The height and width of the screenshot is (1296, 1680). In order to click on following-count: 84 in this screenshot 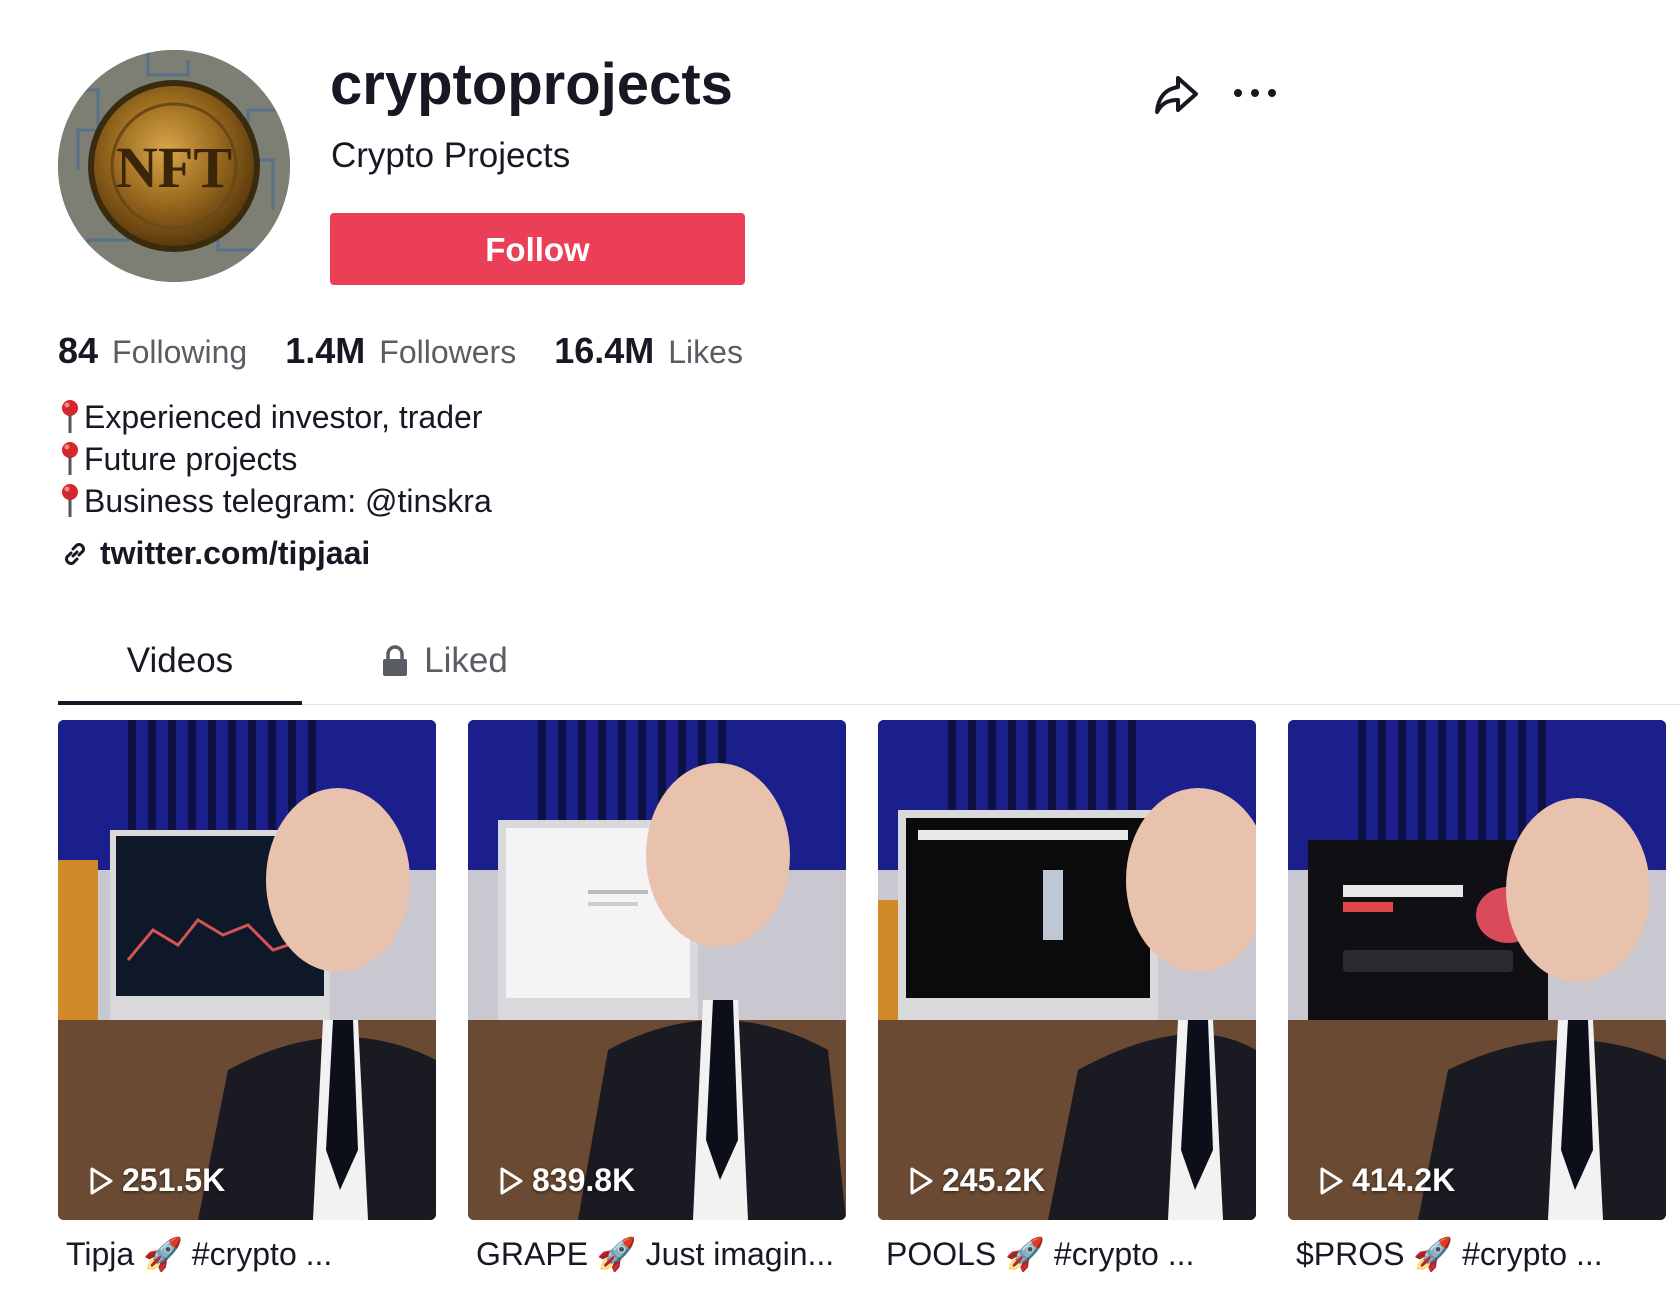, I will do `click(78, 350)`.